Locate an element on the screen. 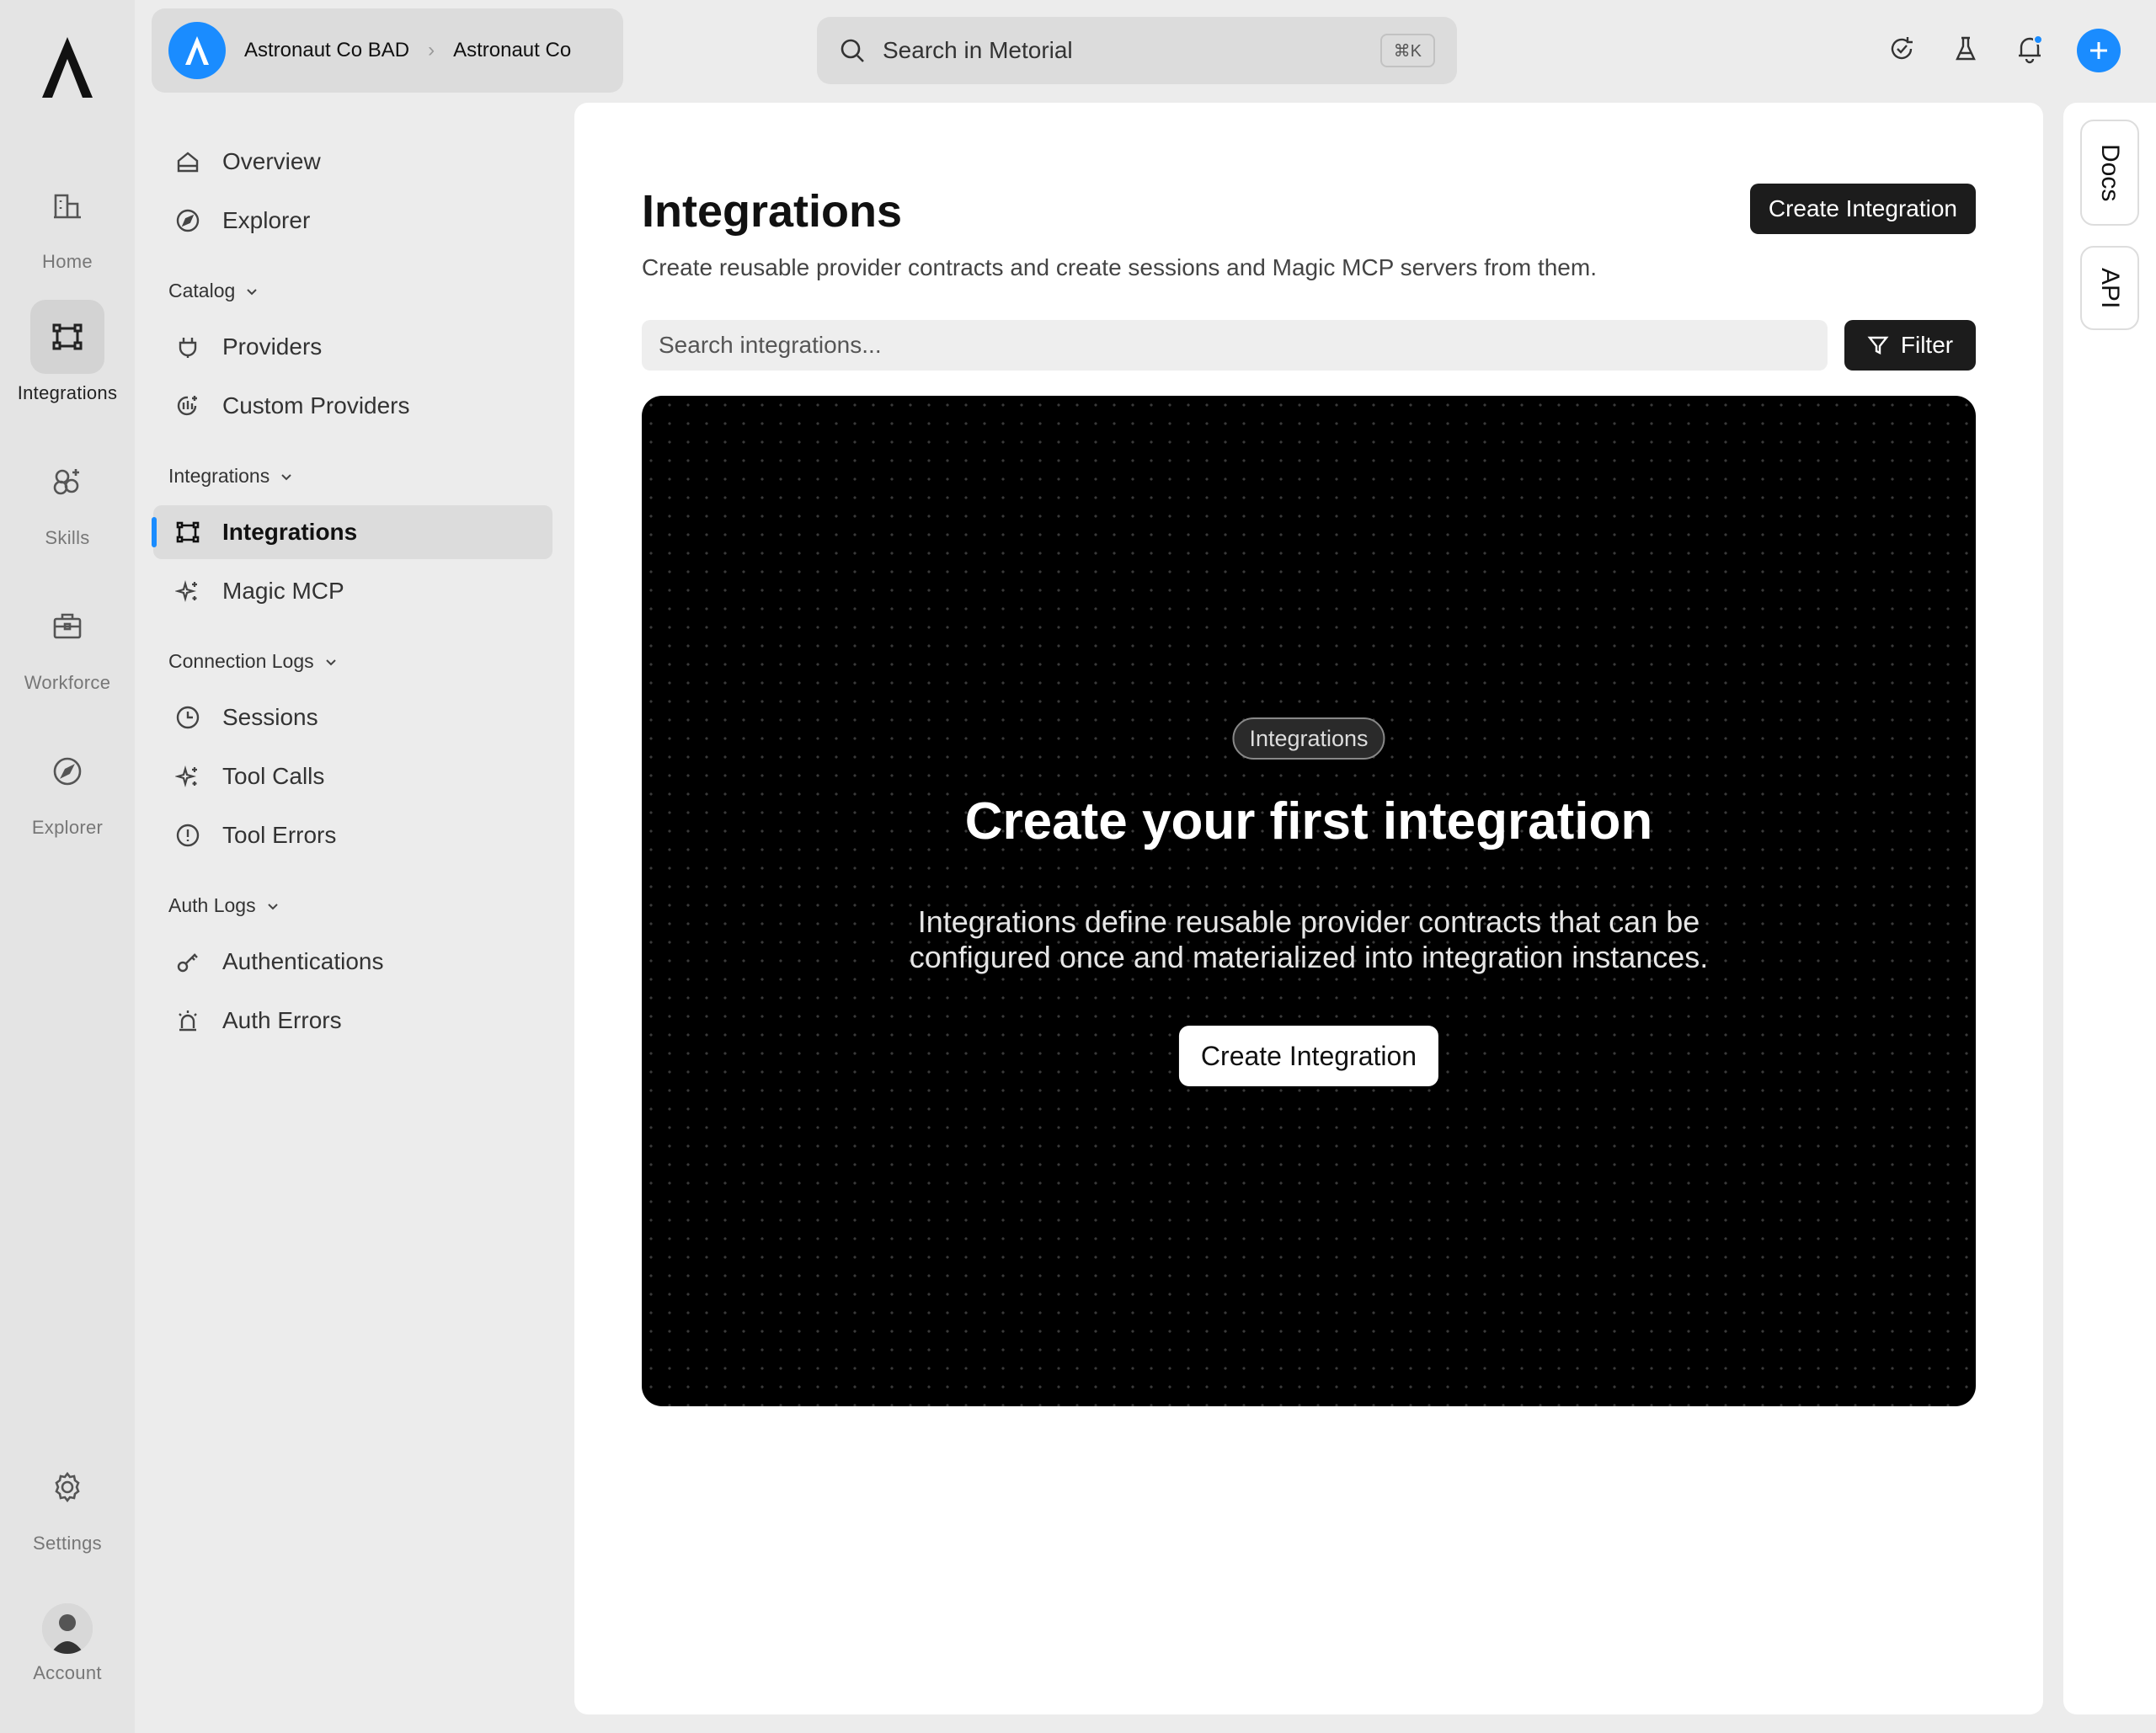  sidebar-item-label: Explorer is located at coordinates (266, 220).